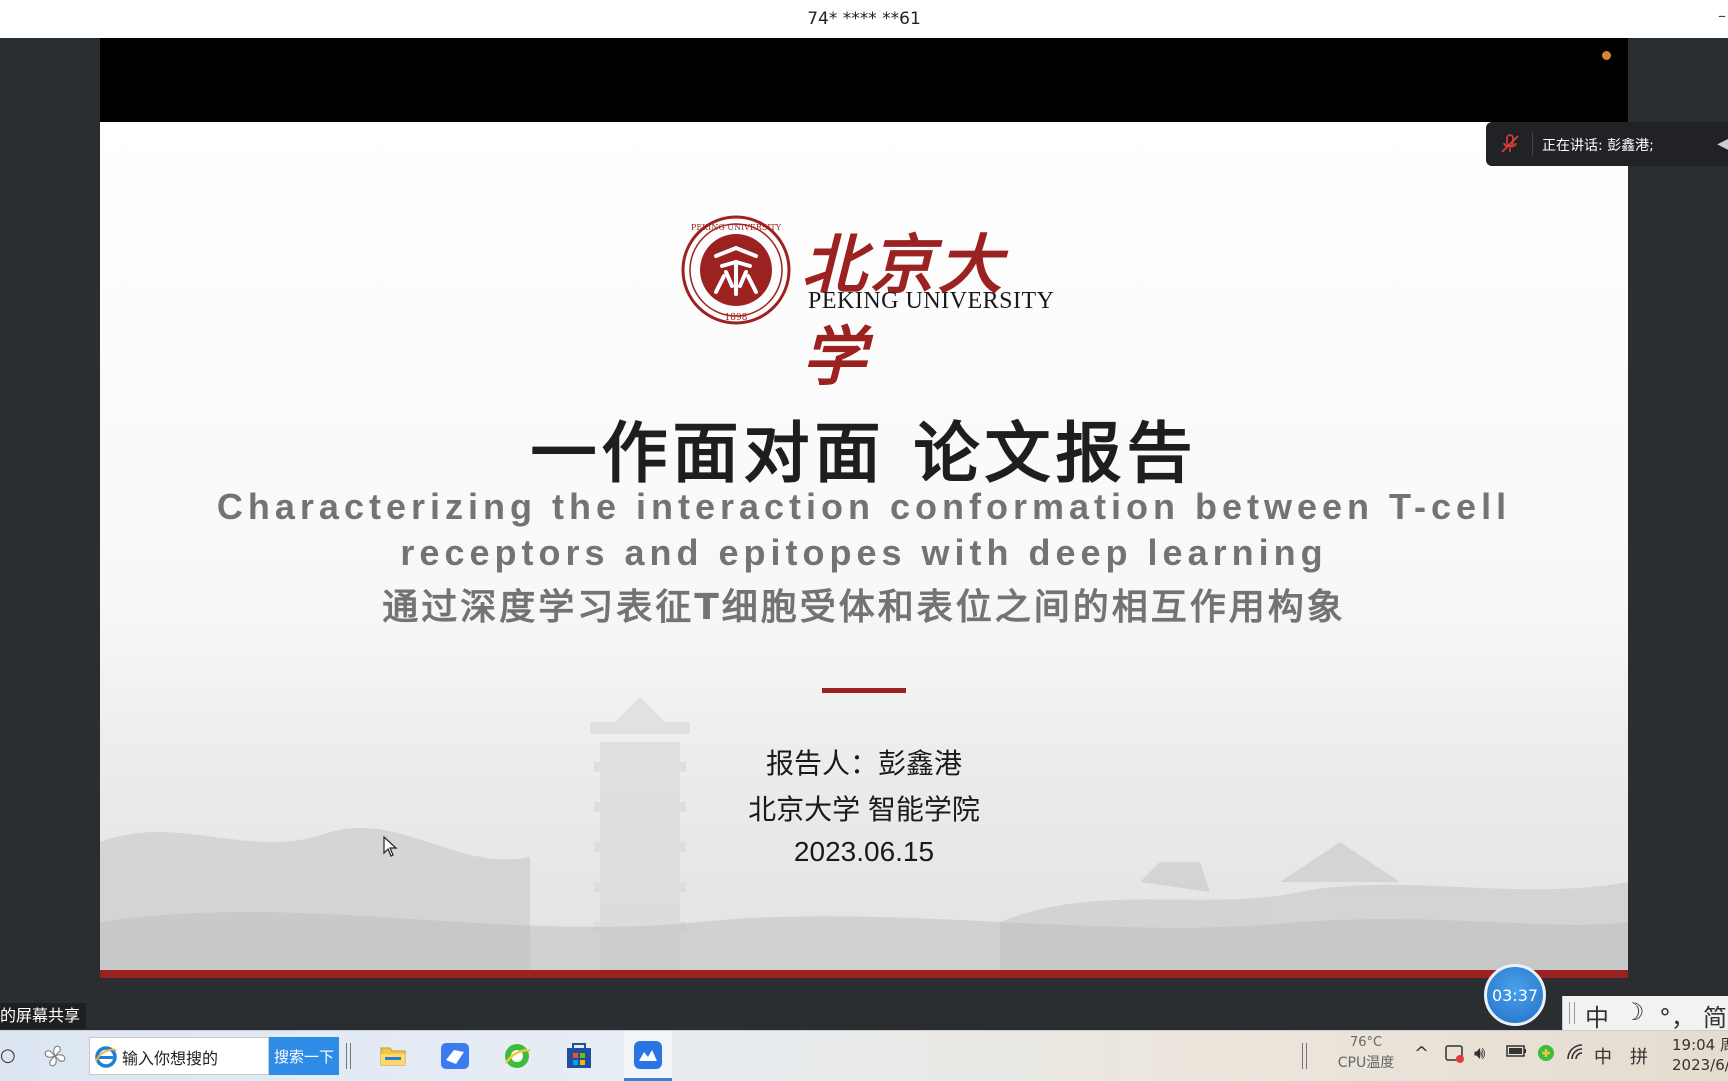  I want to click on cpu-temperature-label: CPU温度, so click(1366, 1063).